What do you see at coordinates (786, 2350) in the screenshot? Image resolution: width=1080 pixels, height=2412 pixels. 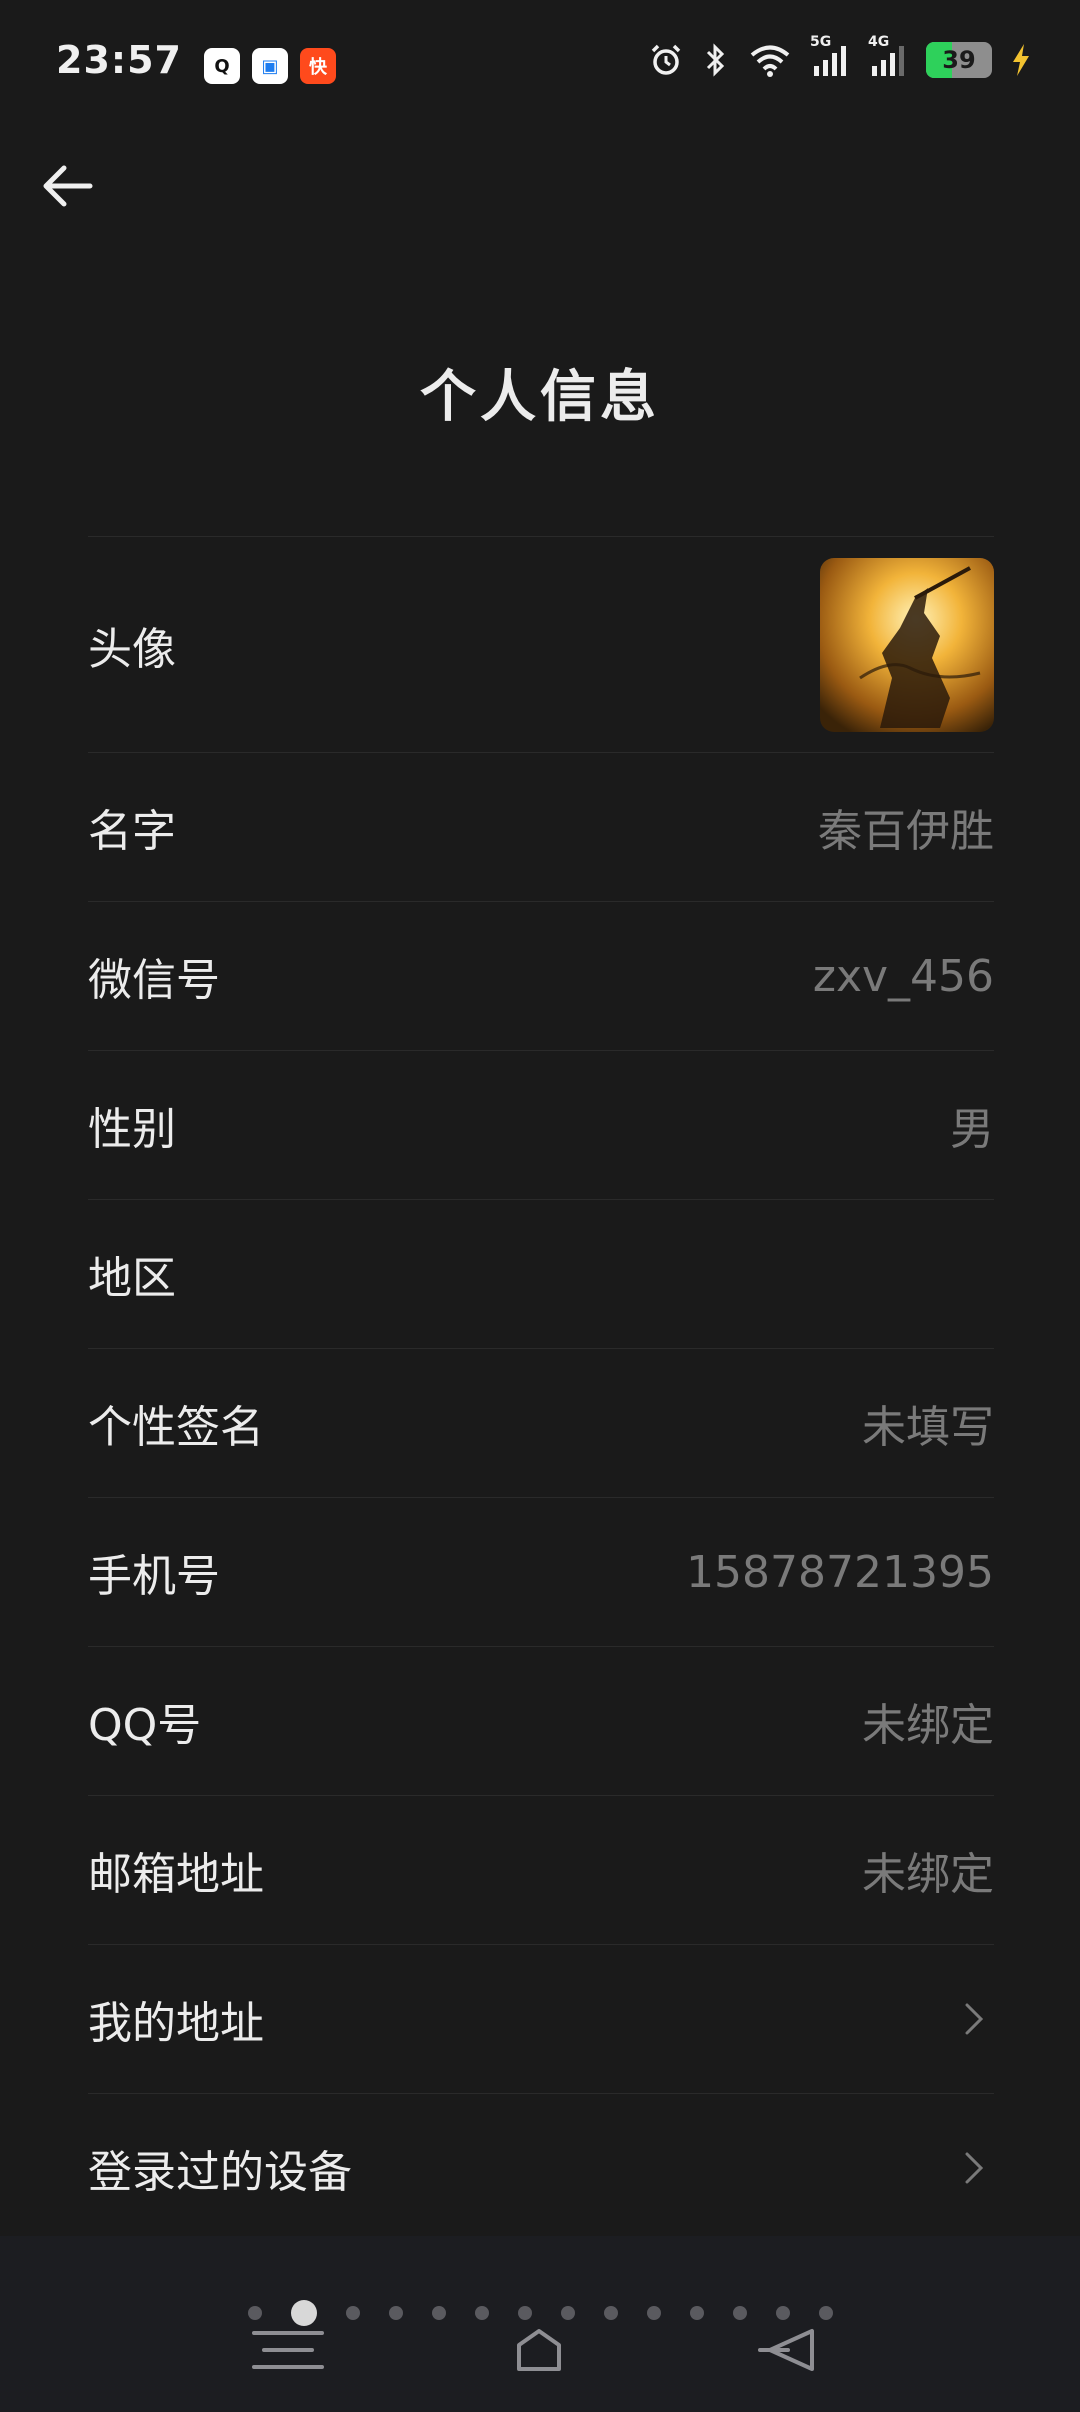 I see `back-triangle-icon` at bounding box center [786, 2350].